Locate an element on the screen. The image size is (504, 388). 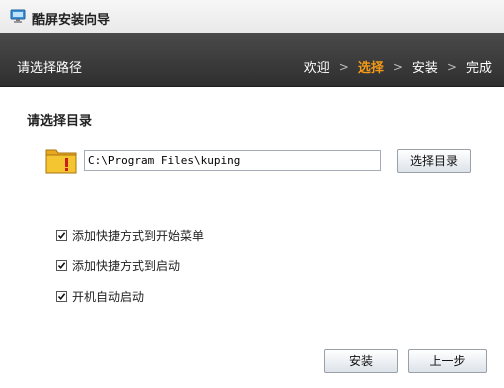
step-breadcrumb: 欢迎 > 选择 > 安装 > 完成 is located at coordinates (397, 67).